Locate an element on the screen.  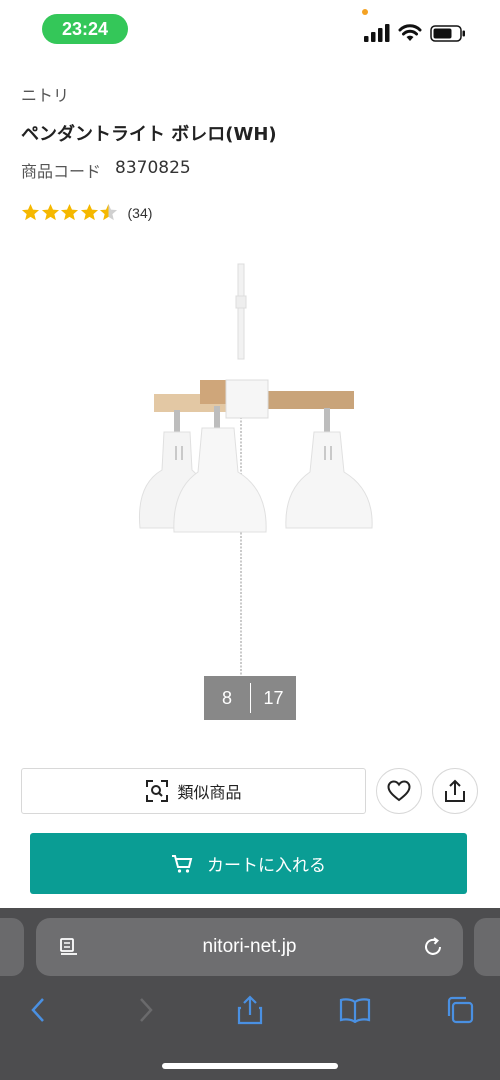
url-text: nitori-net.jp is located at coordinates (249, 946).